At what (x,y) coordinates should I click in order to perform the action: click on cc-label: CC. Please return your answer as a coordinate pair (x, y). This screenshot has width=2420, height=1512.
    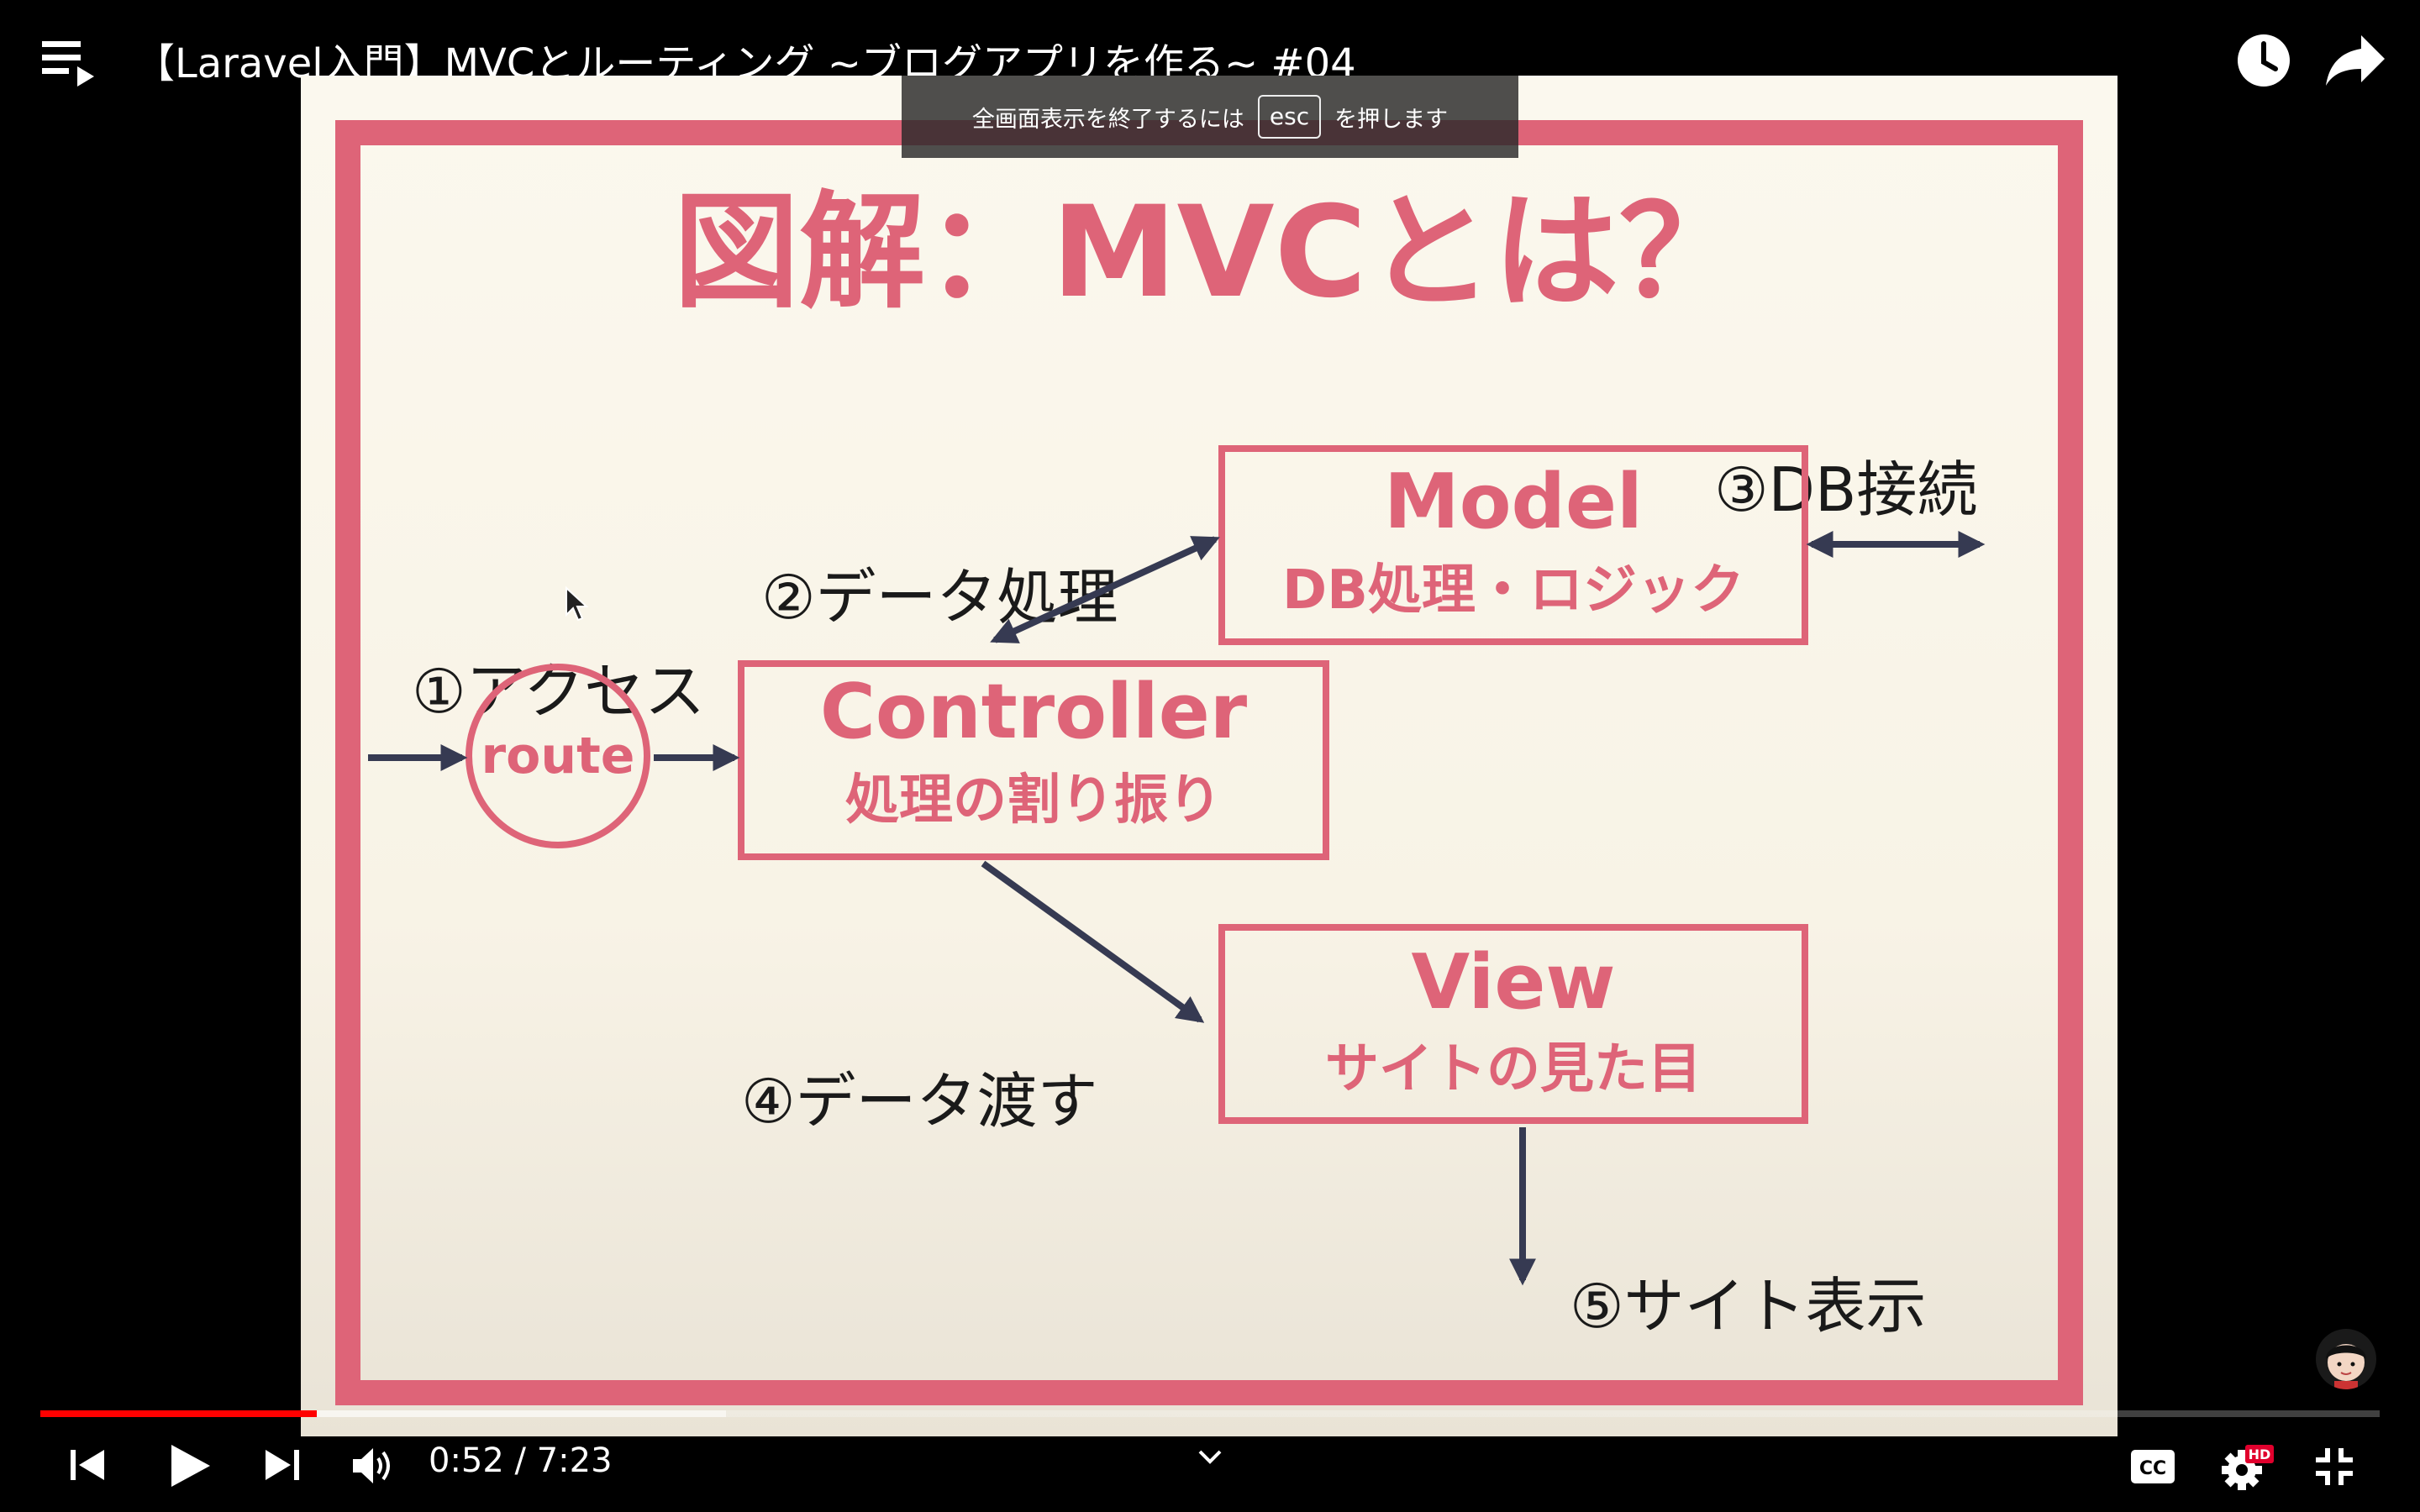
    Looking at the image, I should click on (2152, 1468).